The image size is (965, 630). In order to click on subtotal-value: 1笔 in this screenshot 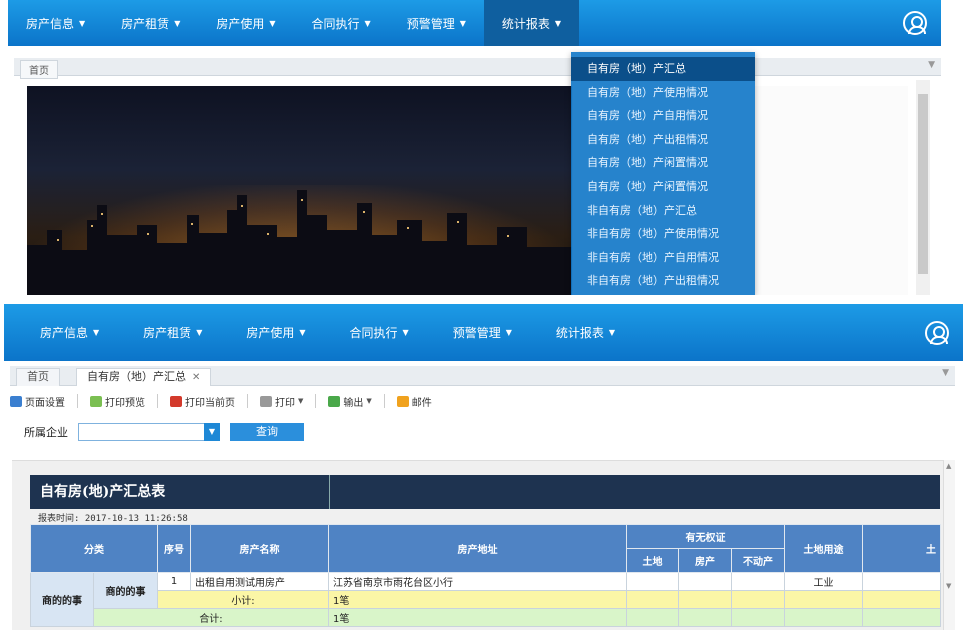, I will do `click(477, 599)`.